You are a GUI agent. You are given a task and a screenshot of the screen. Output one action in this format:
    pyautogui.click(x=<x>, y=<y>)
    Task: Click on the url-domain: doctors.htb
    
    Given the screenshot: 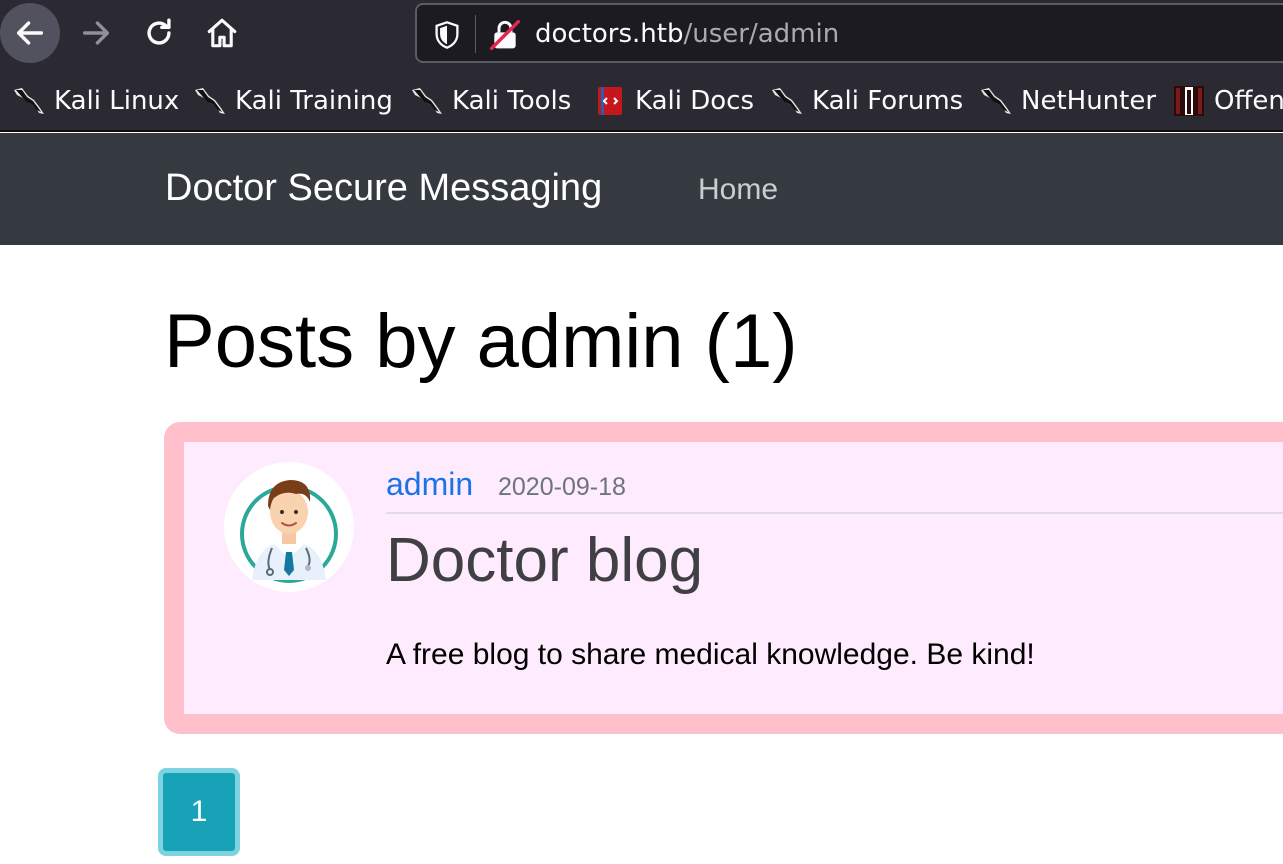 What is the action you would take?
    pyautogui.click(x=609, y=34)
    